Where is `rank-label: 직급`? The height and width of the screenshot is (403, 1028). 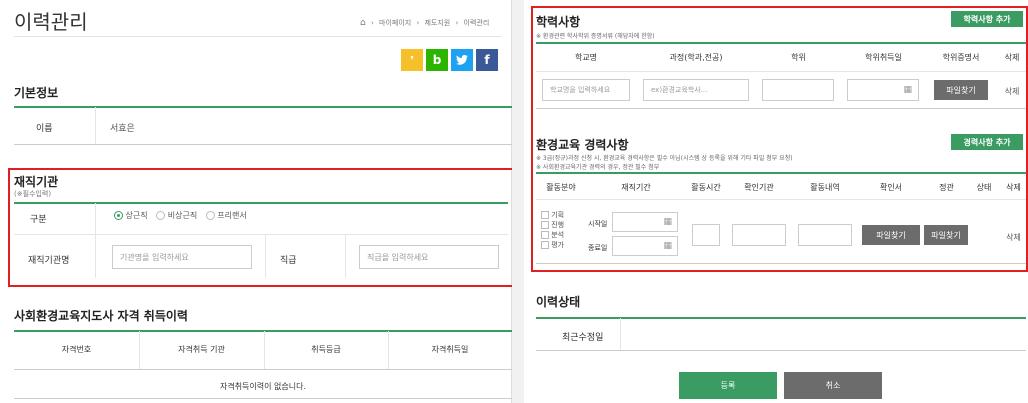
rank-label: 직급 is located at coordinates (288, 261).